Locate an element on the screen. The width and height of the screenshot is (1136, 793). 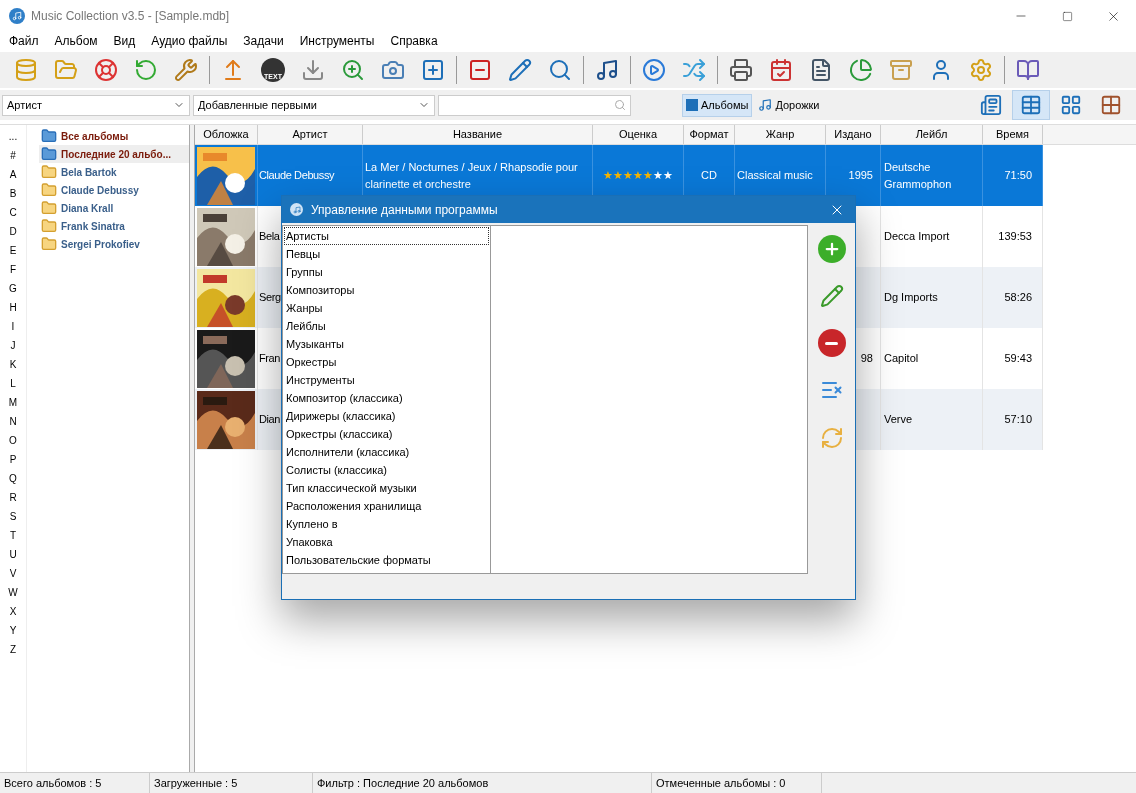
tree-item: Frank Sinatra is located at coordinates (114, 226).